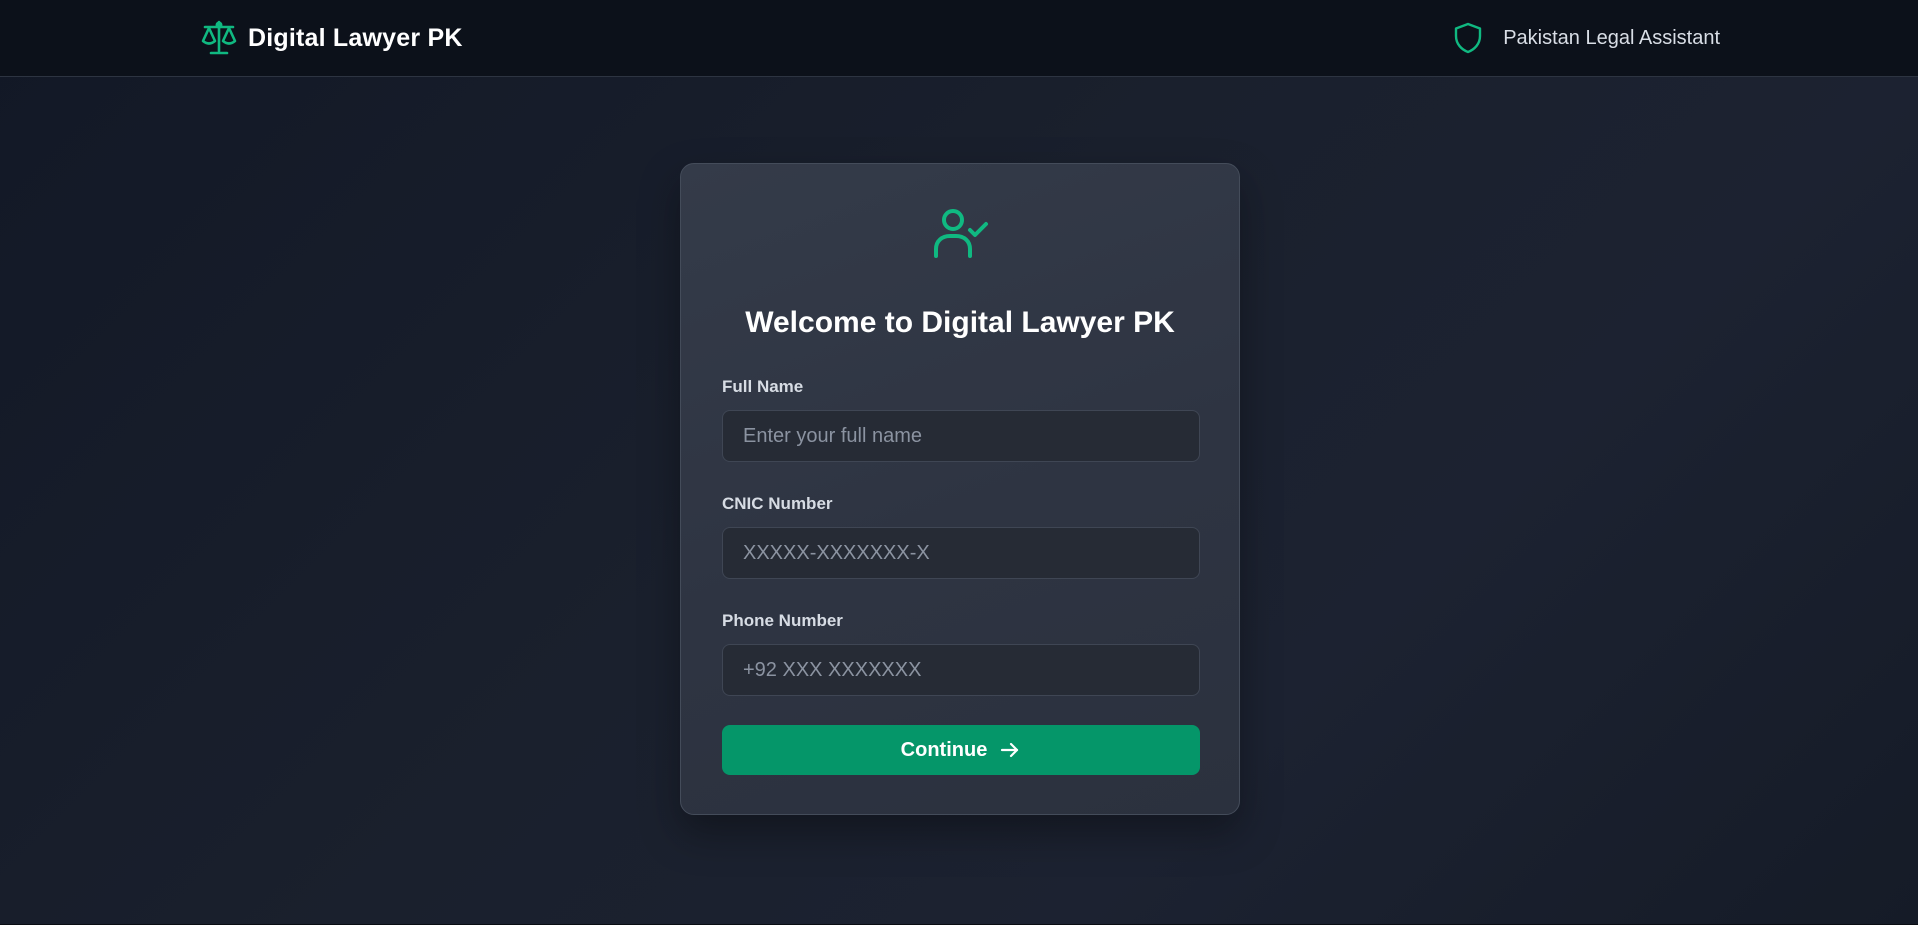  Describe the element at coordinates (355, 37) in the screenshot. I see `app-title: Digital Lawyer PK` at that location.